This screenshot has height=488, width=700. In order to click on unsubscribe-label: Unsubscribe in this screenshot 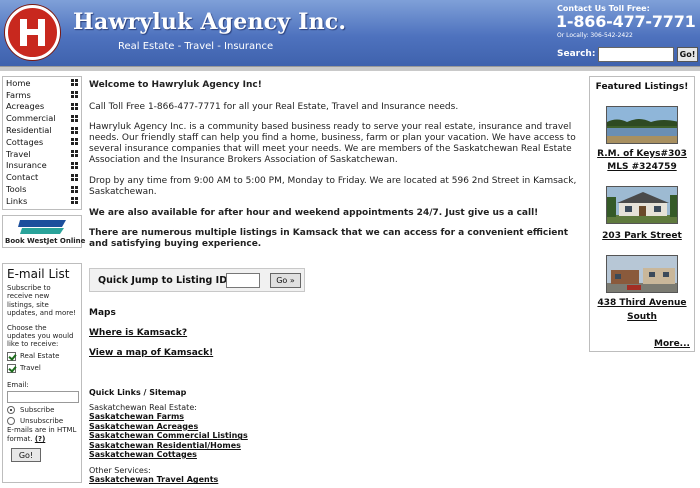, I will do `click(42, 421)`.